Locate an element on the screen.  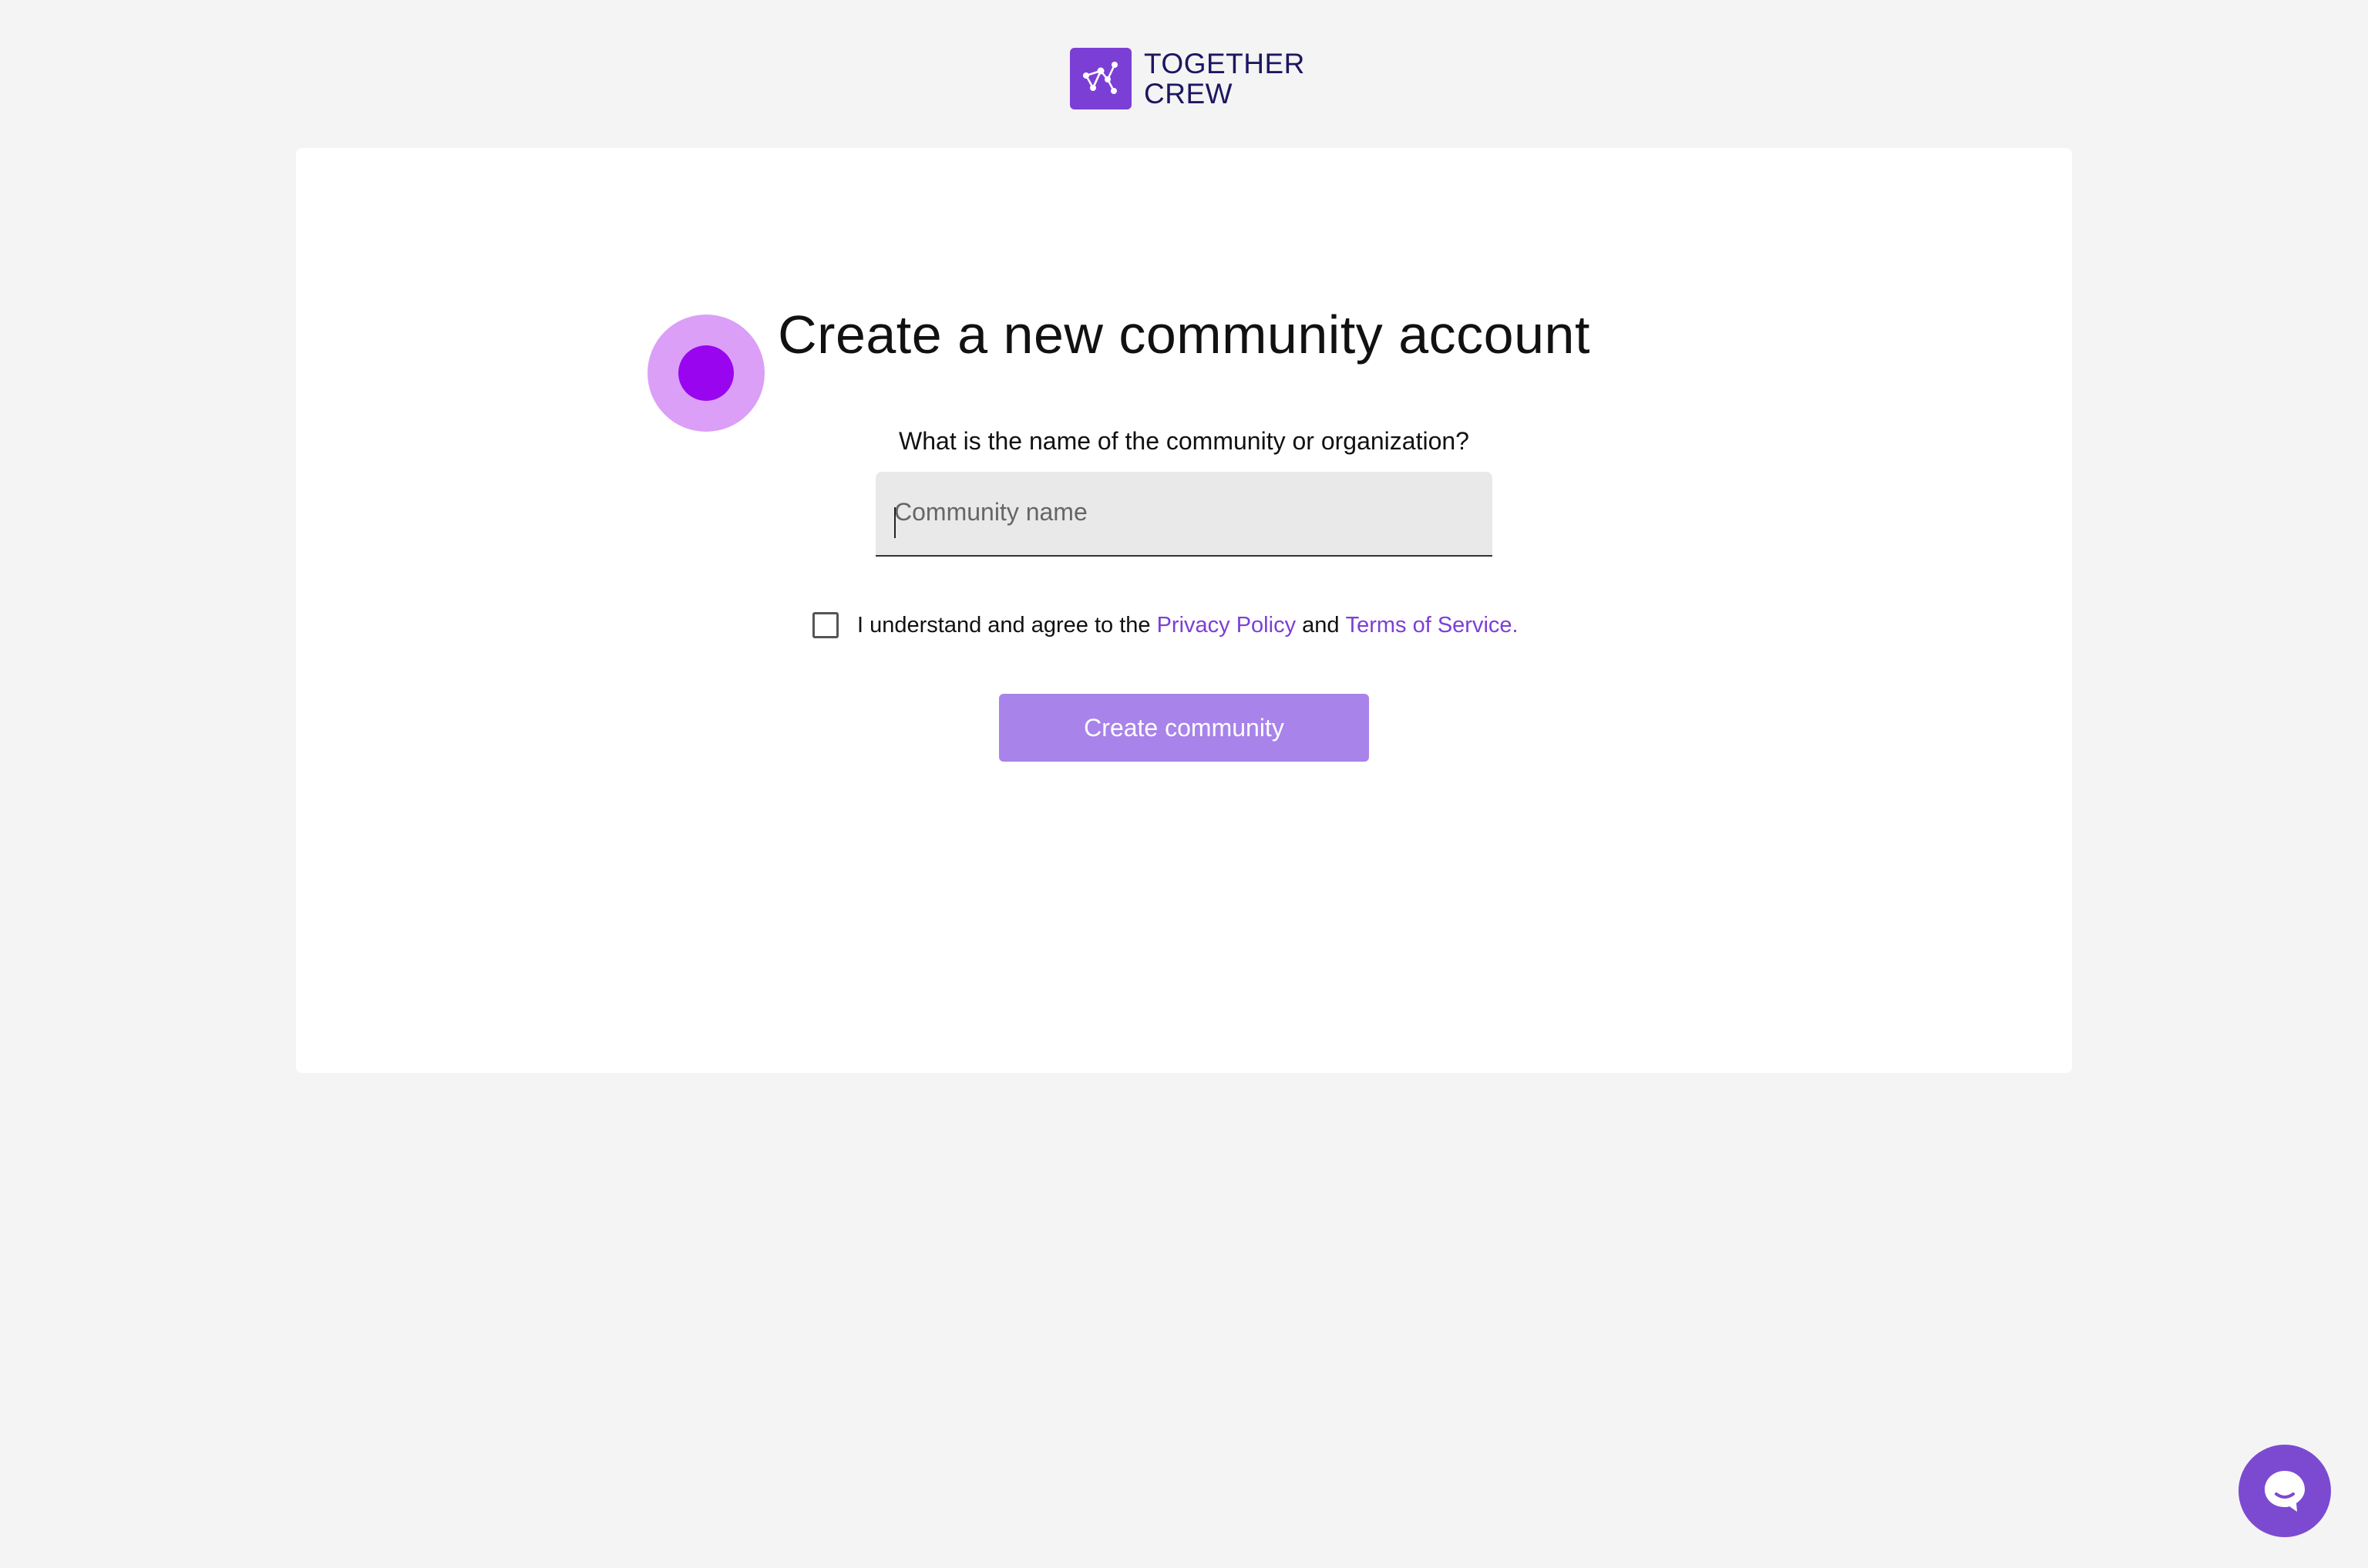
create-community-button: Create community is located at coordinates (1184, 728).